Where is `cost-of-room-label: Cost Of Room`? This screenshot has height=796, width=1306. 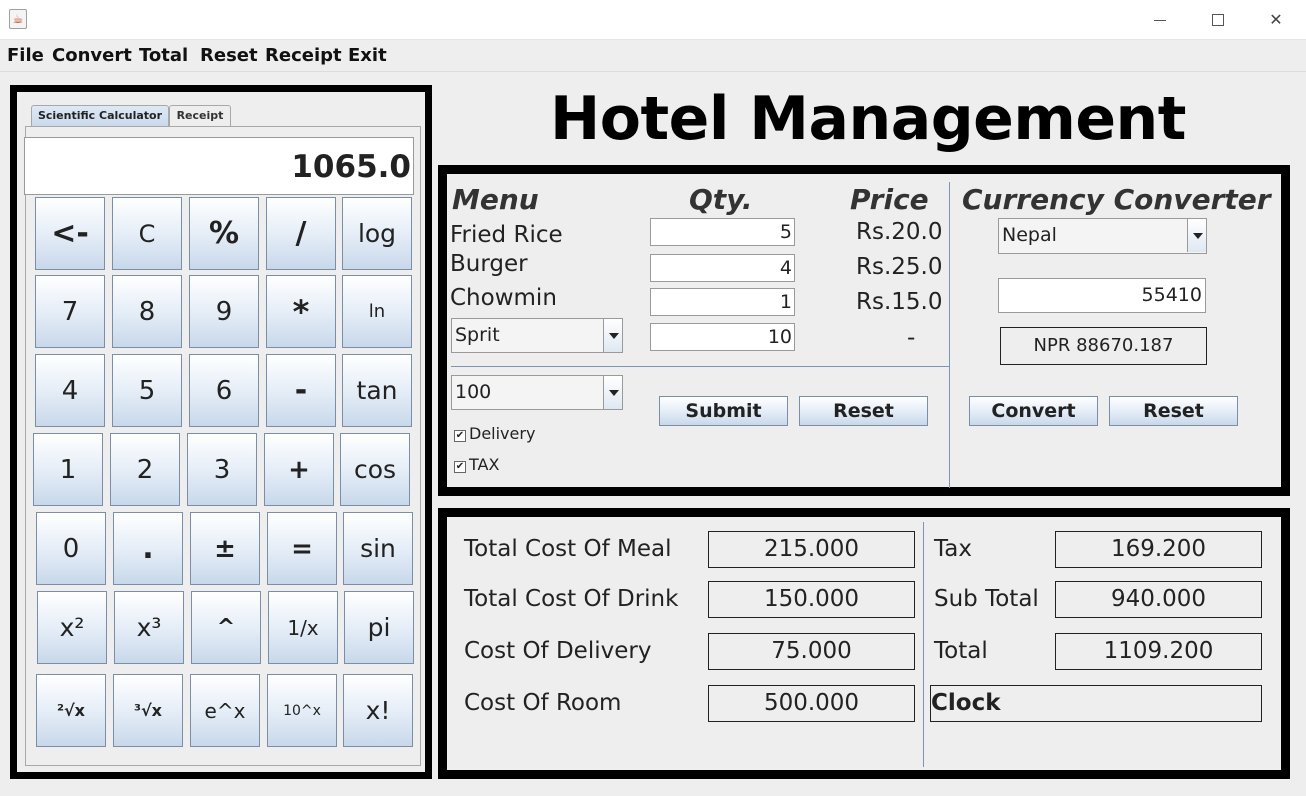
cost-of-room-label: Cost Of Room is located at coordinates (543, 703).